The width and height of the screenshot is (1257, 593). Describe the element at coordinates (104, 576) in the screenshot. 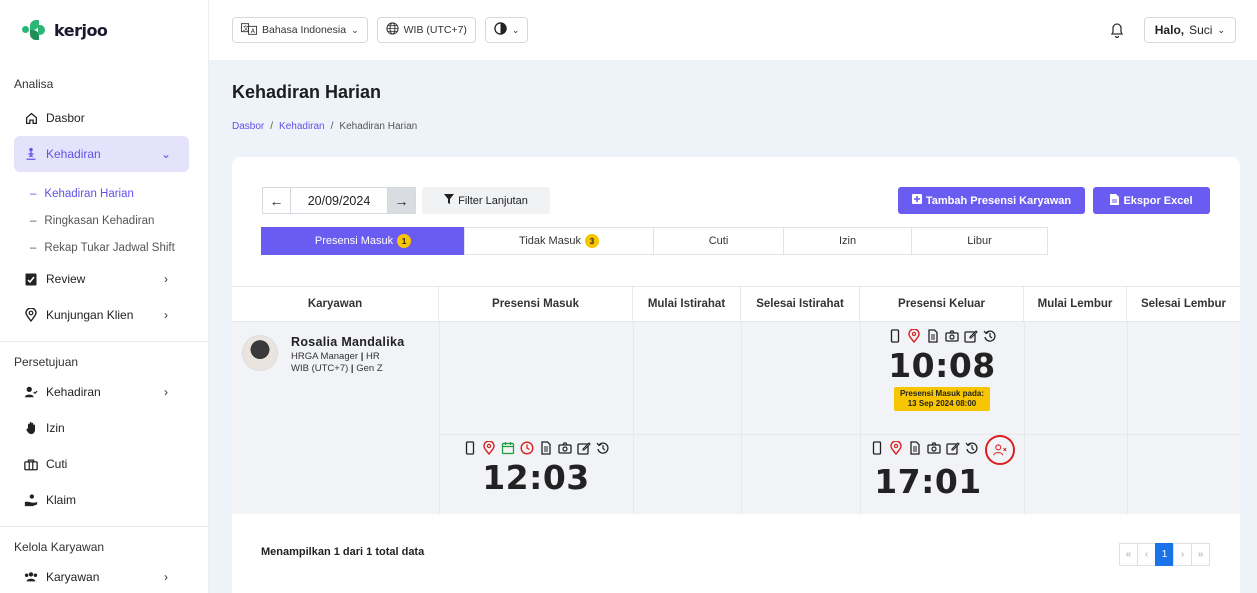

I see `sidebar-item-karyawan: Karyawan ›` at that location.